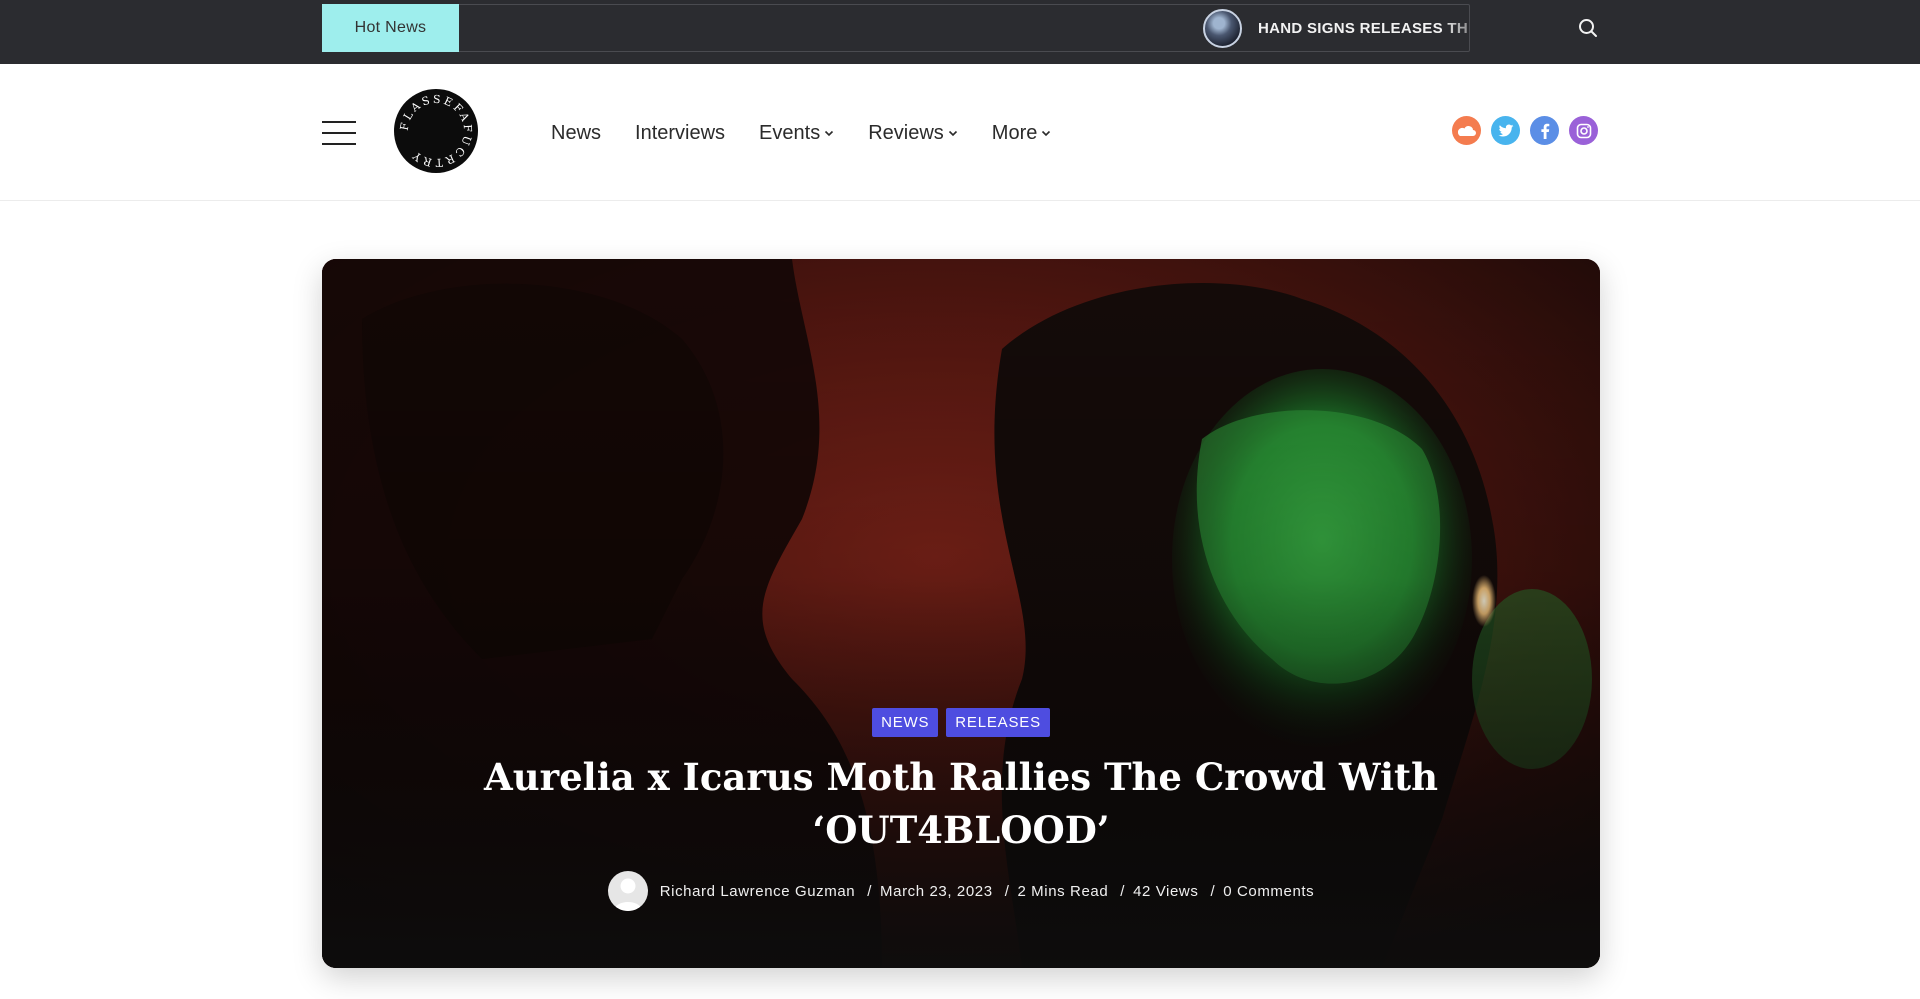 Image resolution: width=1920 pixels, height=999 pixels. What do you see at coordinates (1544, 130) in the screenshot?
I see `facebook-icon` at bounding box center [1544, 130].